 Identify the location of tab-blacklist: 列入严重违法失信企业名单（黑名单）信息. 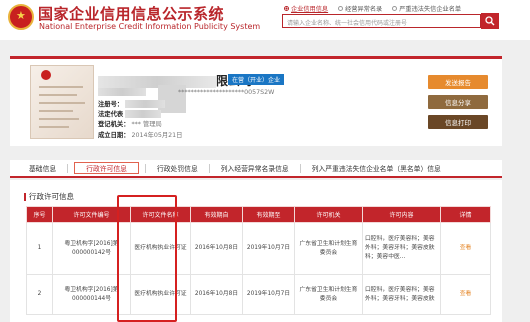
(376, 168).